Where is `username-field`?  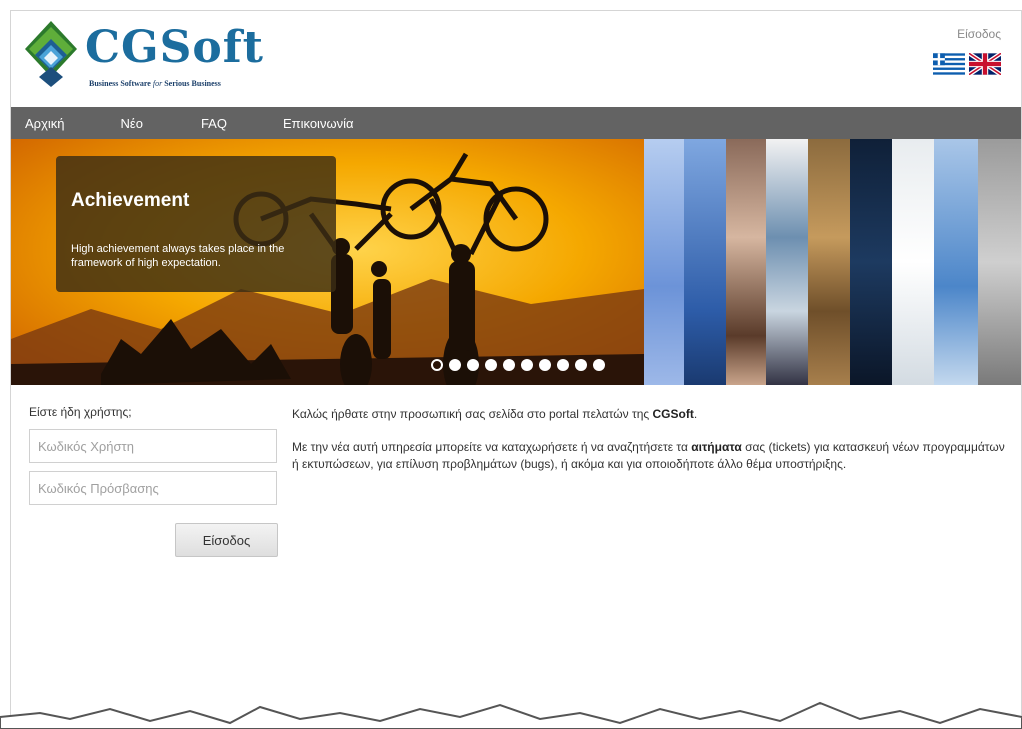
username-field is located at coordinates (153, 446).